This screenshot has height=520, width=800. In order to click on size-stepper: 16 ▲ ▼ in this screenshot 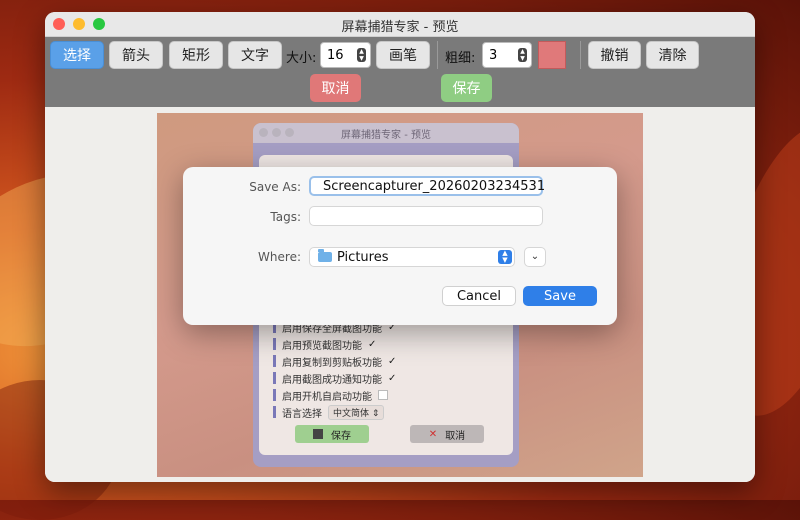, I will do `click(345, 55)`.